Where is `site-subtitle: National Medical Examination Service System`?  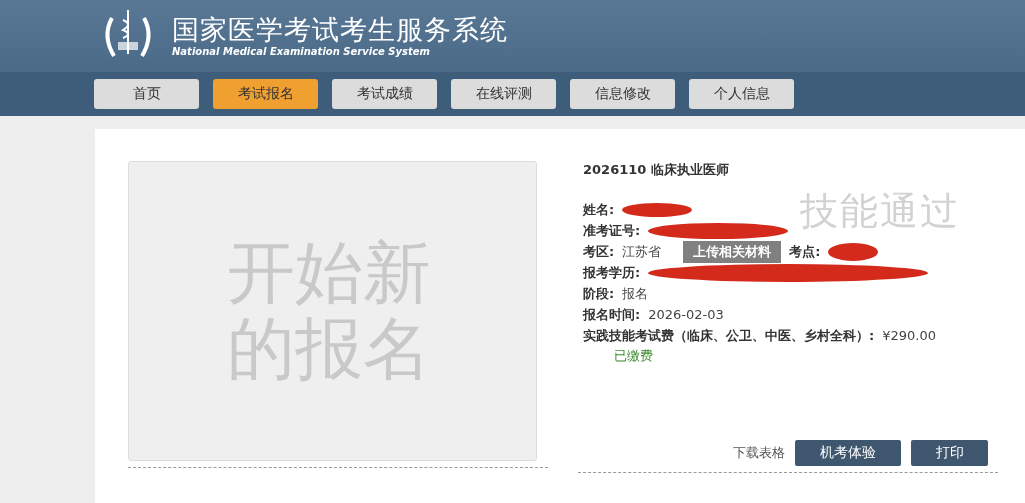 site-subtitle: National Medical Examination Service System is located at coordinates (301, 52).